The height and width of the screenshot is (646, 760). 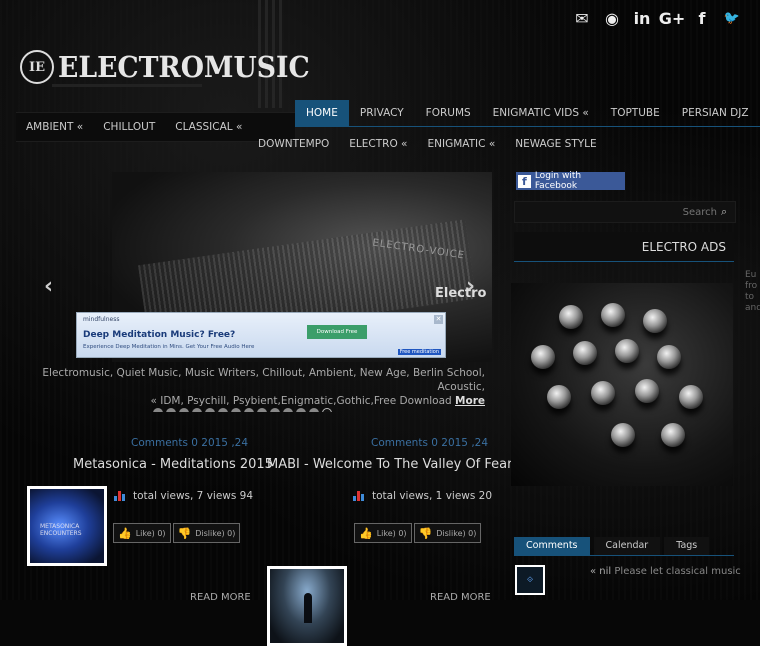 What do you see at coordinates (366, 533) in the screenshot?
I see `thumbs-up-icon: 👍` at bounding box center [366, 533].